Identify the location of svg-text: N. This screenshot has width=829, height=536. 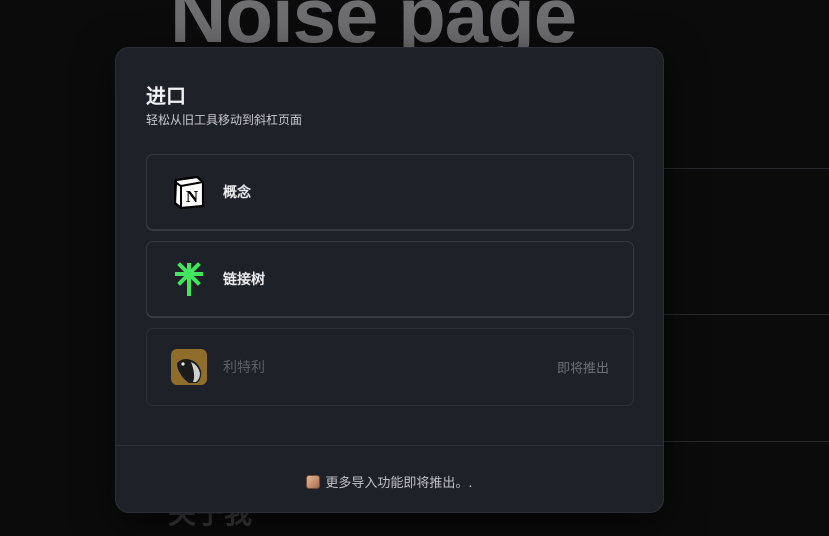
(192, 196).